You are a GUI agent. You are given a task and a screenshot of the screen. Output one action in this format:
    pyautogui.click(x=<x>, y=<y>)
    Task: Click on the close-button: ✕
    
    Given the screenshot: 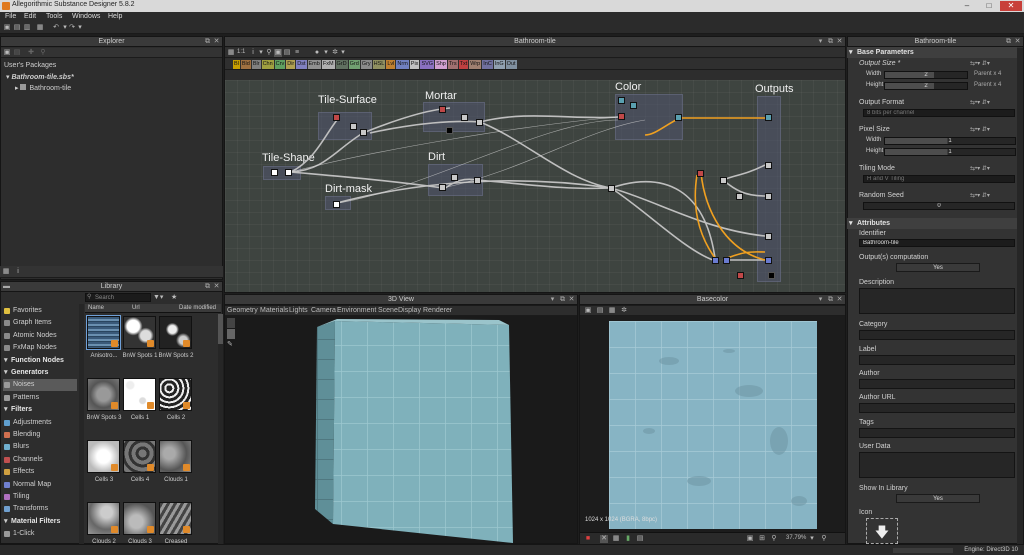 What is the action you would take?
    pyautogui.click(x=1011, y=6)
    